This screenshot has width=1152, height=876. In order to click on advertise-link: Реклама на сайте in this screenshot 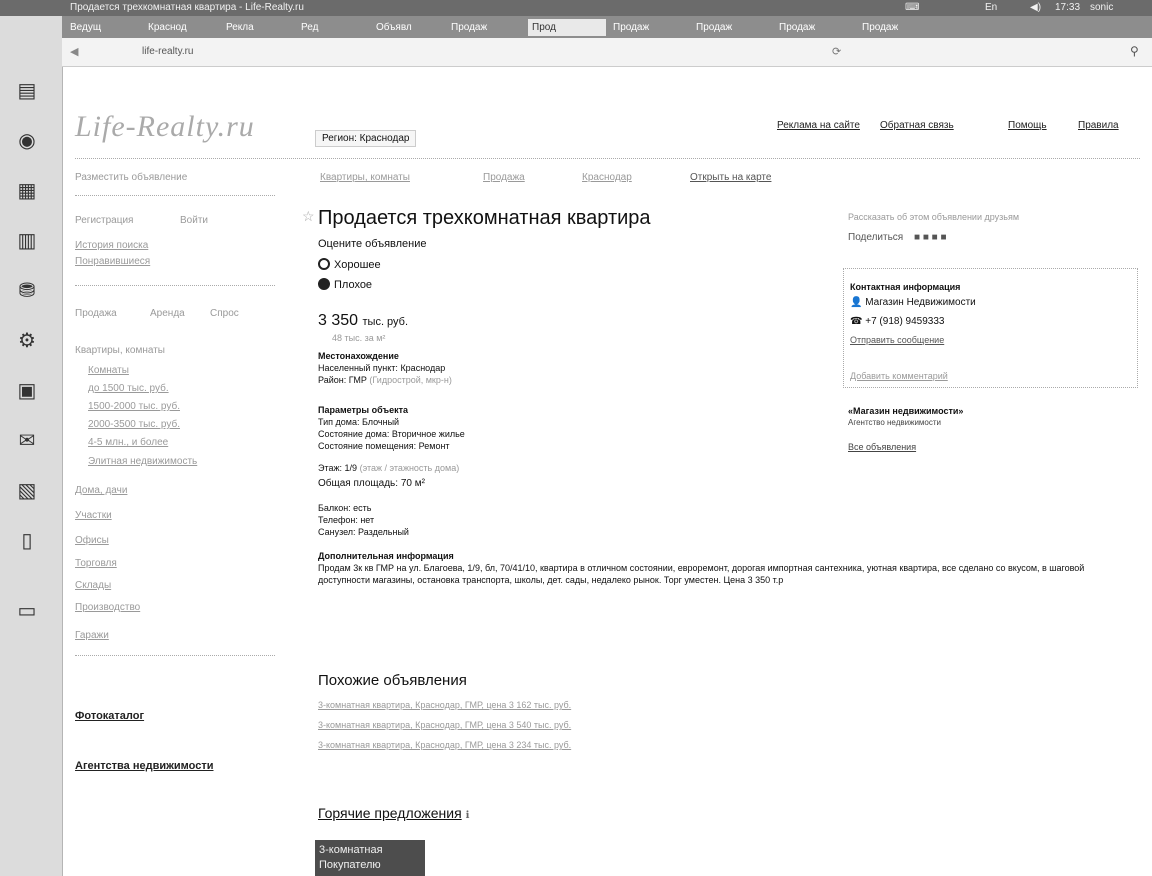, I will do `click(818, 125)`.